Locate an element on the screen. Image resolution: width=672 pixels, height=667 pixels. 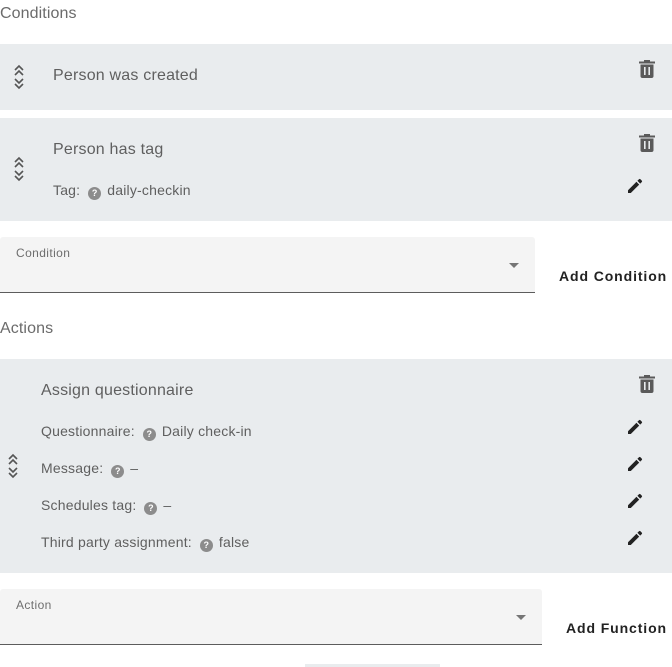
field-label: Schedules tag: is located at coordinates (89, 505).